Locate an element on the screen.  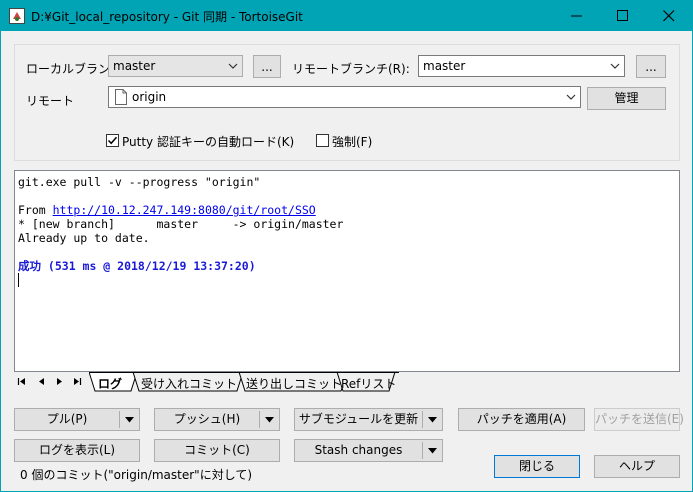
push-button: プッシュ(H) is located at coordinates (217, 419).